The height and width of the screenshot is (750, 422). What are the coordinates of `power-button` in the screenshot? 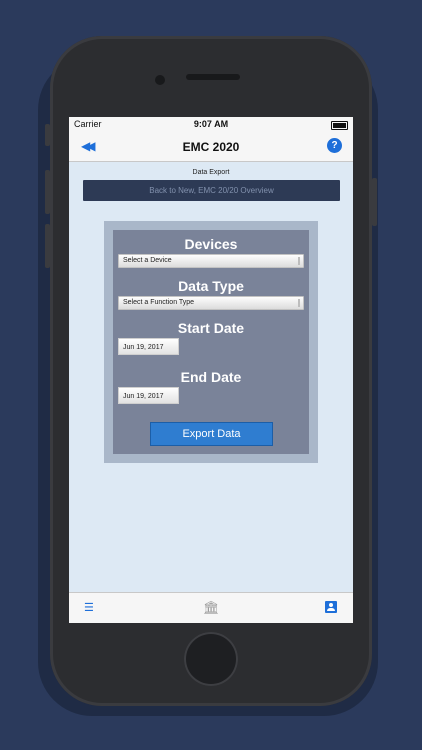 It's located at (374, 202).